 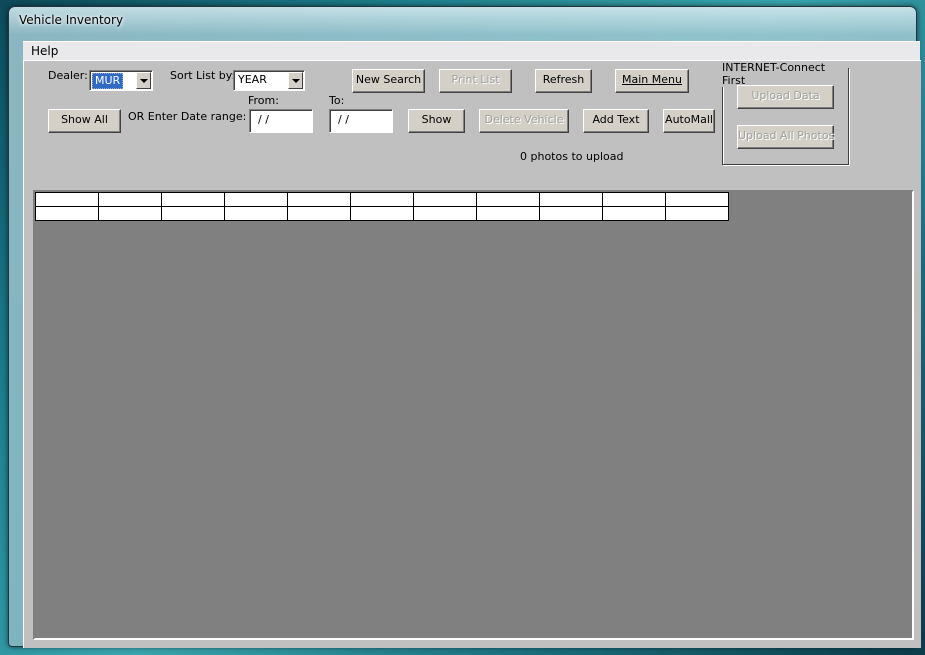 I want to click on vehicle-grid-table, so click(x=382, y=206).